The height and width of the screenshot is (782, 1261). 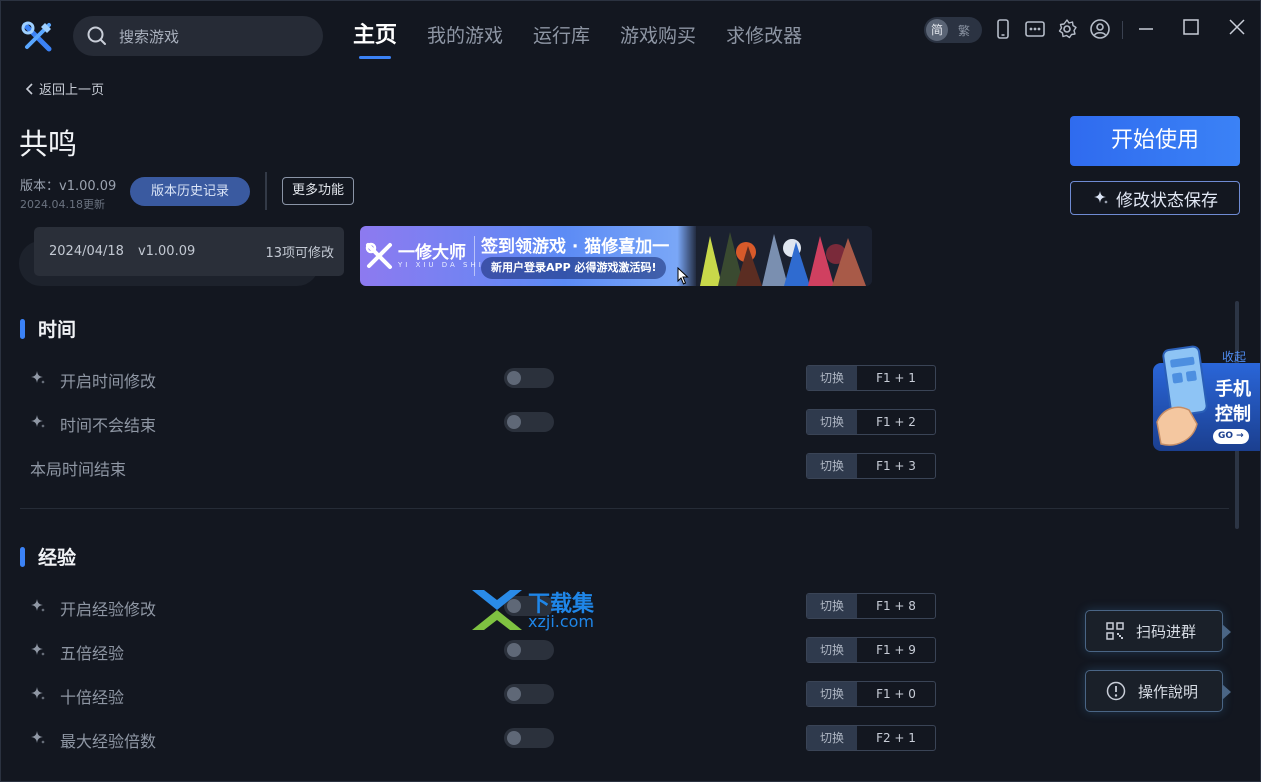 What do you see at coordinates (1231, 436) in the screenshot?
I see `go-badge: GO →` at bounding box center [1231, 436].